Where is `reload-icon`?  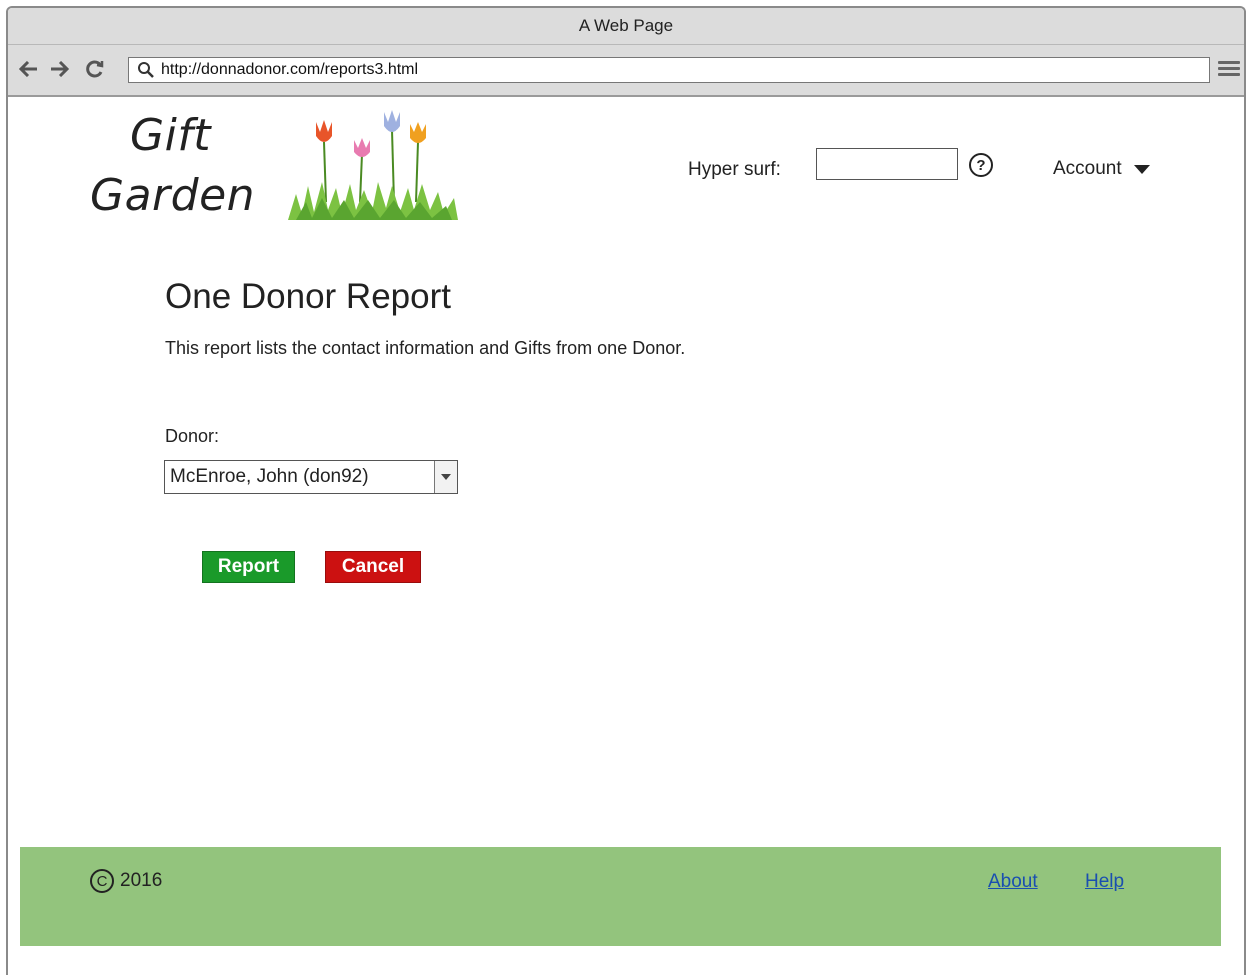
reload-icon is located at coordinates (95, 69).